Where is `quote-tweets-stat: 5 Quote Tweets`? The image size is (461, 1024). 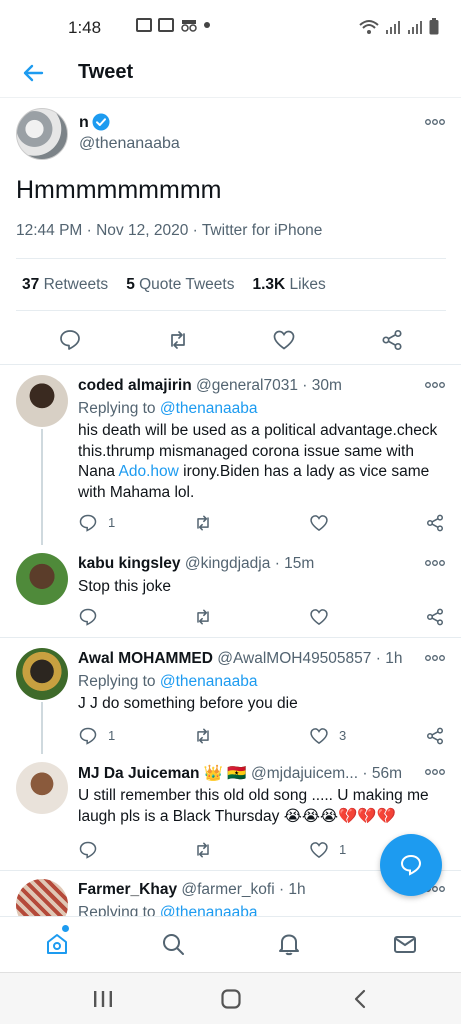
quote-tweets-stat: 5 Quote Tweets is located at coordinates (180, 285).